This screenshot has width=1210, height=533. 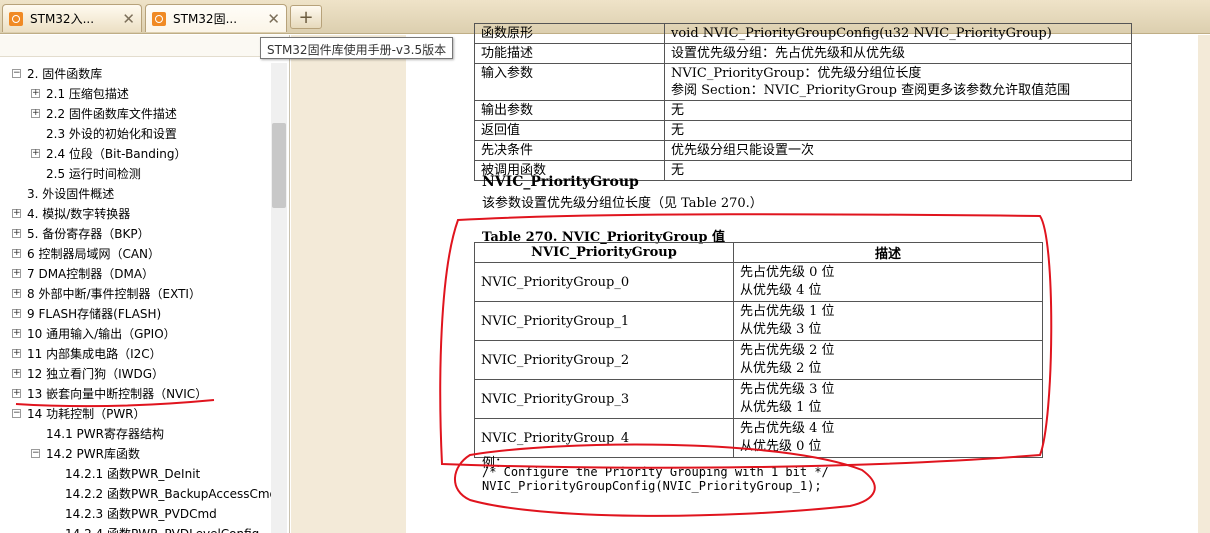 I want to click on sidebar-item: 14.2.3 函数PWR_PVDCmd, so click(x=135, y=513).